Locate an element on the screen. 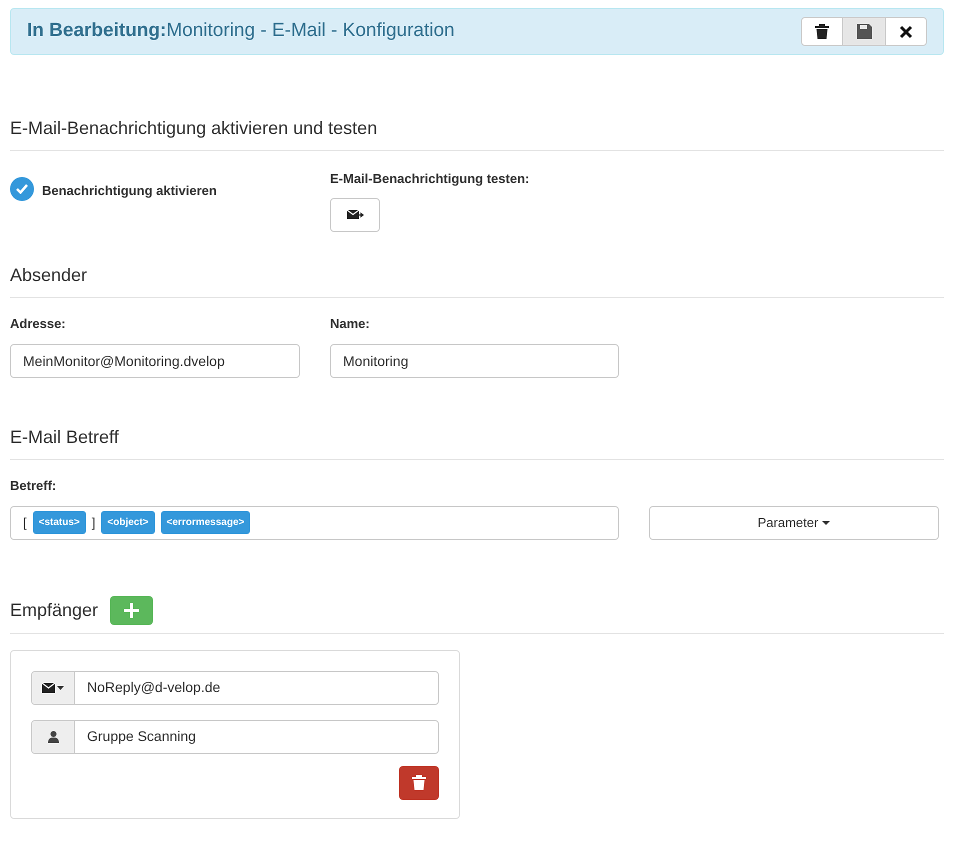 The image size is (954, 847). close-button is located at coordinates (906, 31).